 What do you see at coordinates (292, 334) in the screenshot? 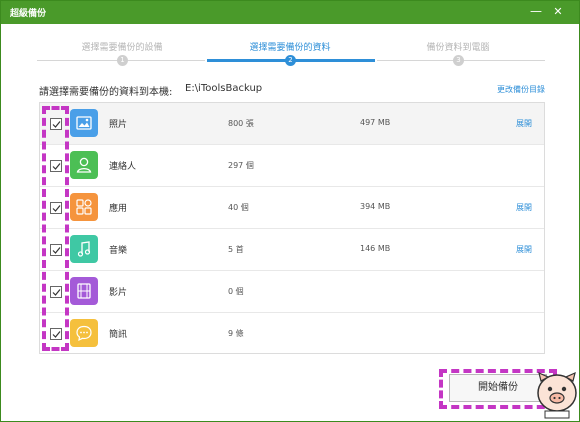
I see `list-item-messages: 簡訊 9 條` at bounding box center [292, 334].